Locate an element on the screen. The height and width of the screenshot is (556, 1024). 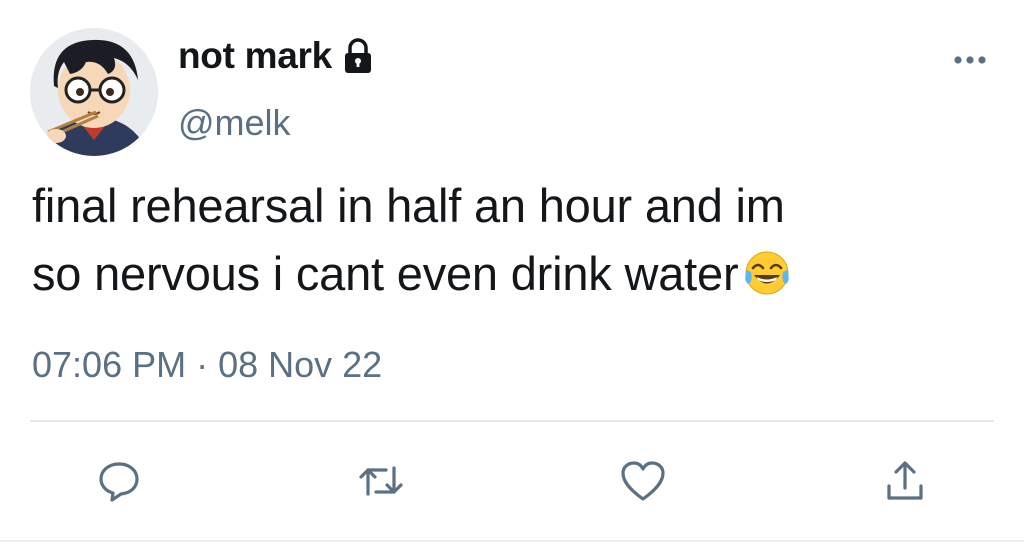
like-button is located at coordinates (643, 483).